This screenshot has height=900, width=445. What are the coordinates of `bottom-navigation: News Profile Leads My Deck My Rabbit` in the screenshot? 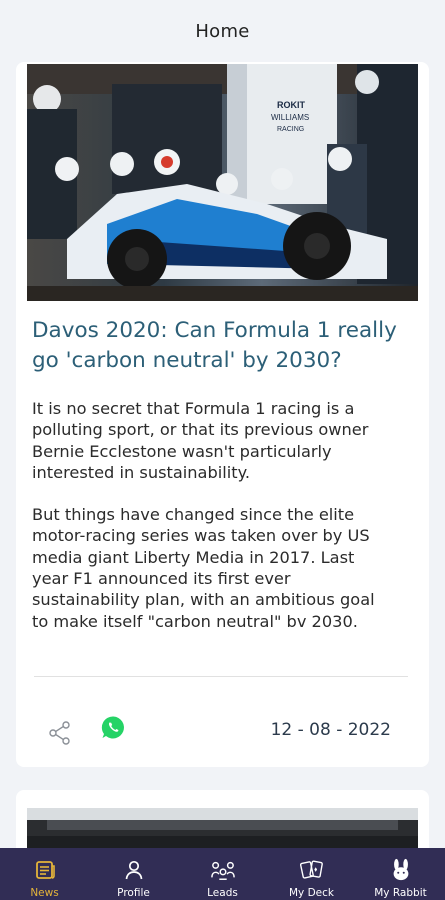 It's located at (222, 874).